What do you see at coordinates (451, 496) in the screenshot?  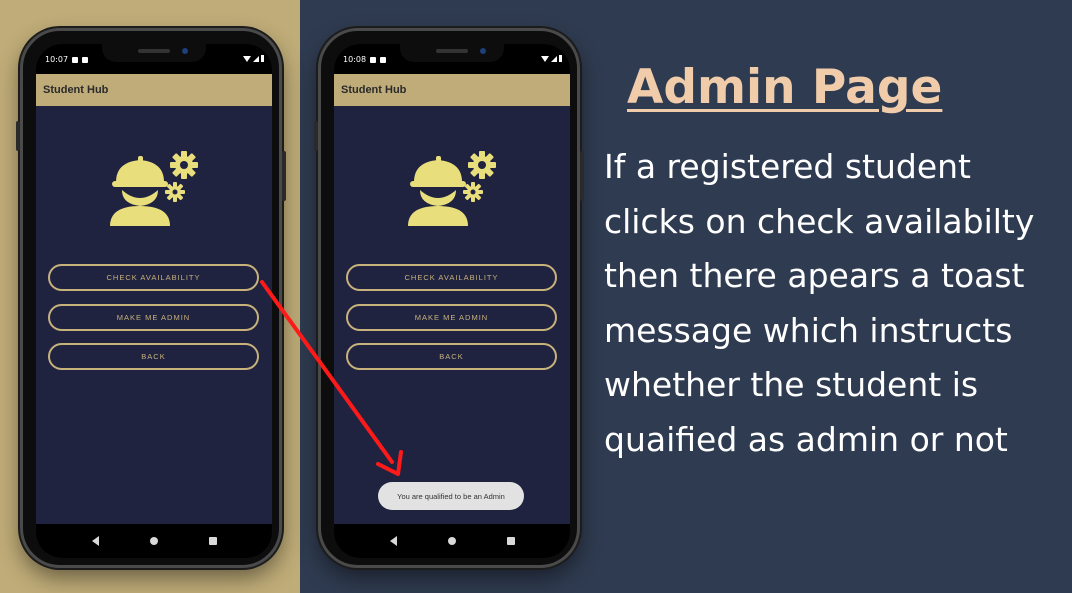 I see `toast-message: You are qualified to be an Admin` at bounding box center [451, 496].